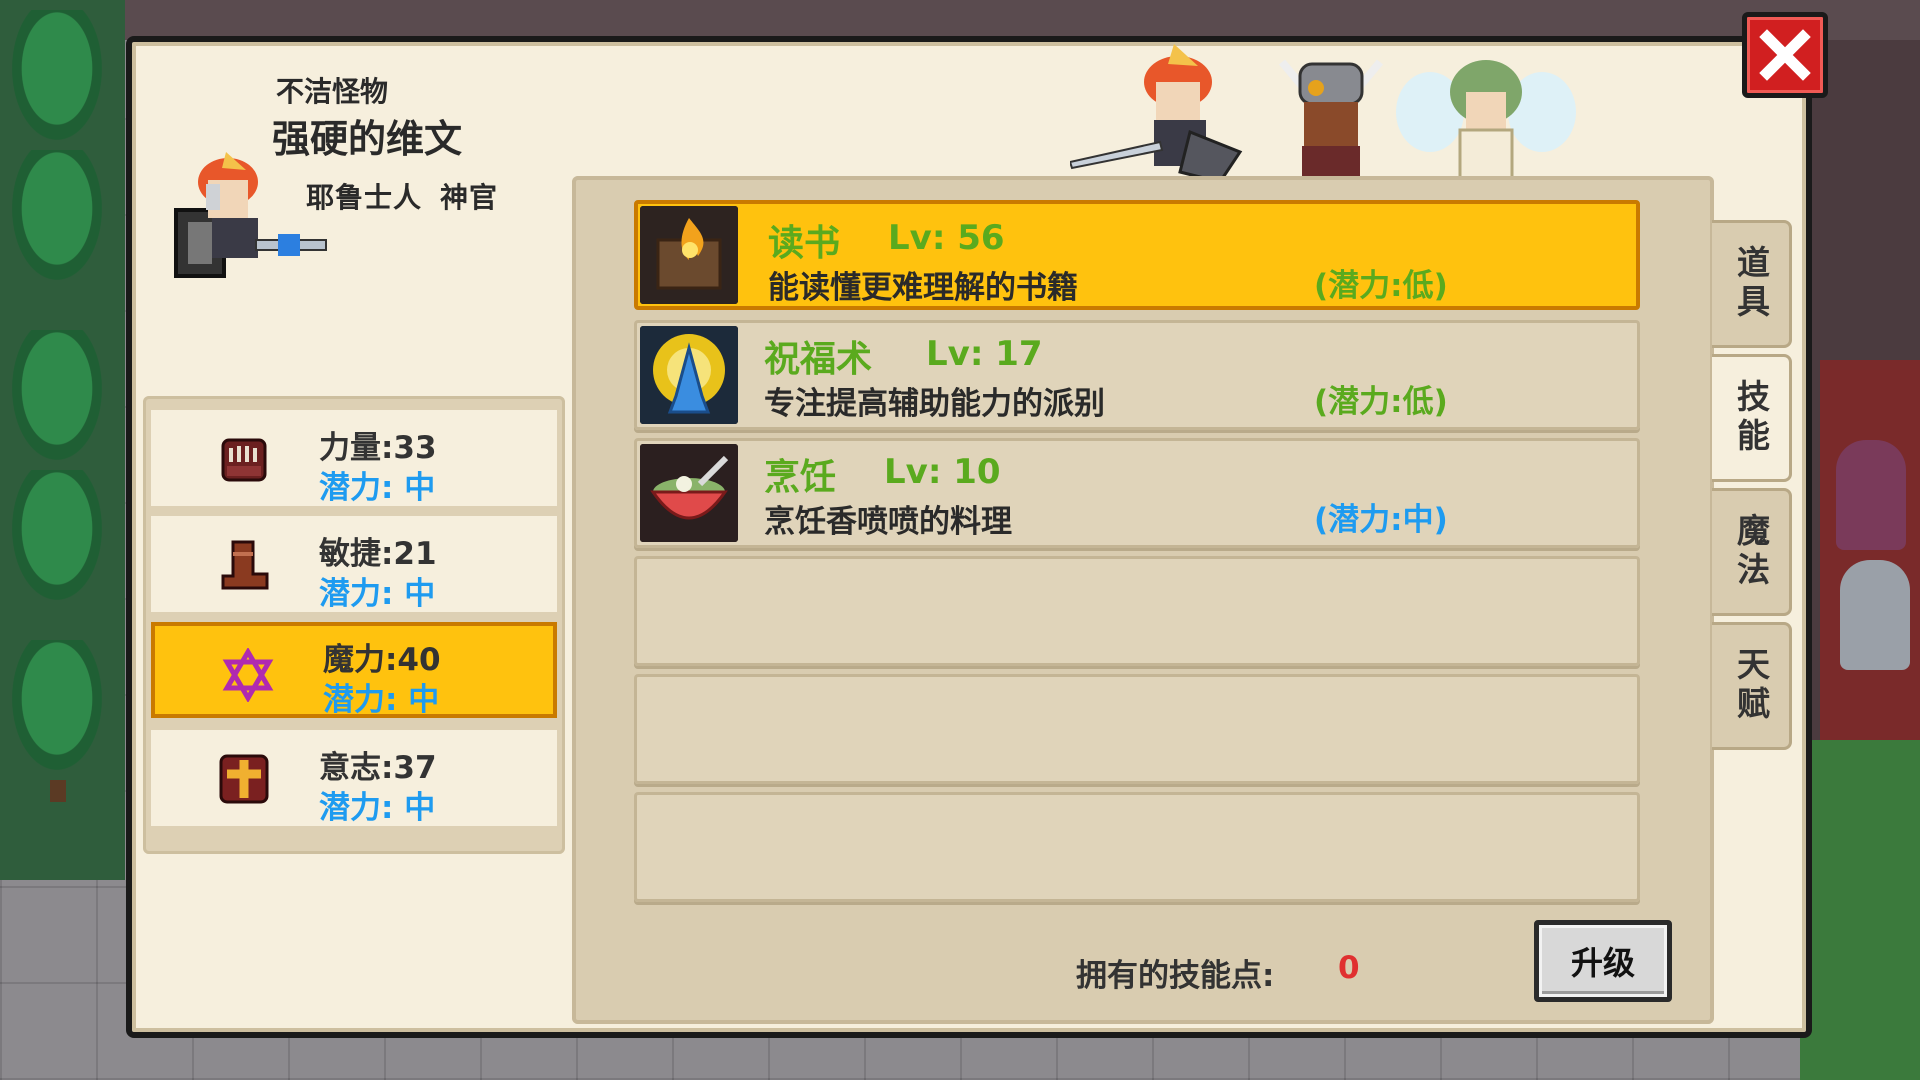  Describe the element at coordinates (946, 238) in the screenshot. I see `skill-level: Lv: 56` at that location.